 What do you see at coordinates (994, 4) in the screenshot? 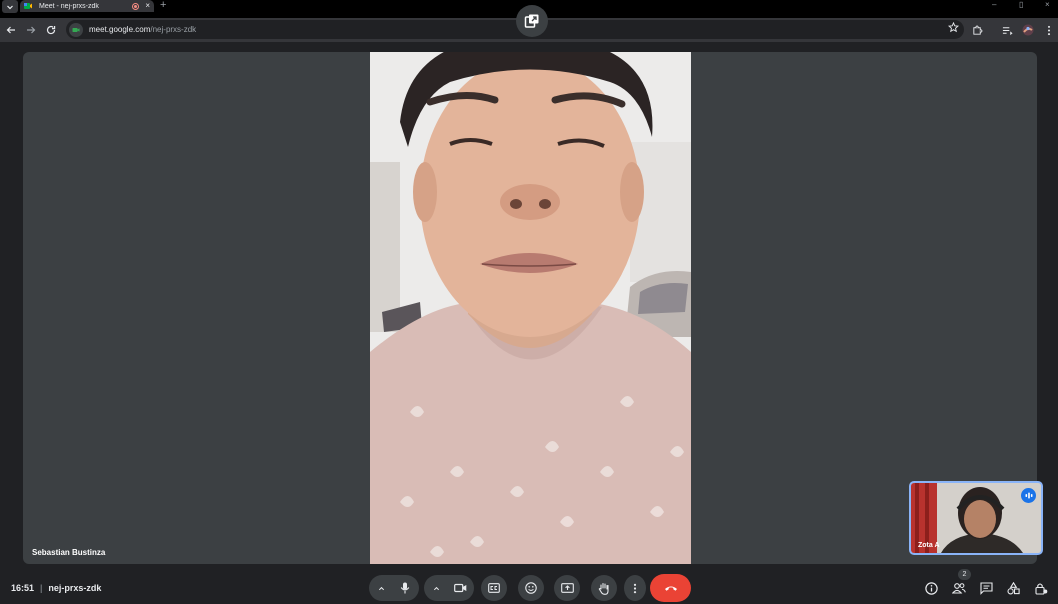
I see `minimize-button: –` at bounding box center [994, 4].